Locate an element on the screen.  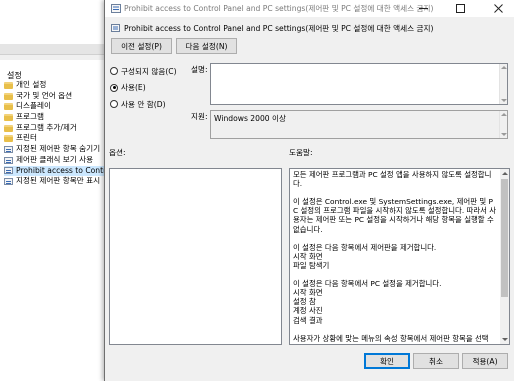
minimize-button is located at coordinates (423, 8).